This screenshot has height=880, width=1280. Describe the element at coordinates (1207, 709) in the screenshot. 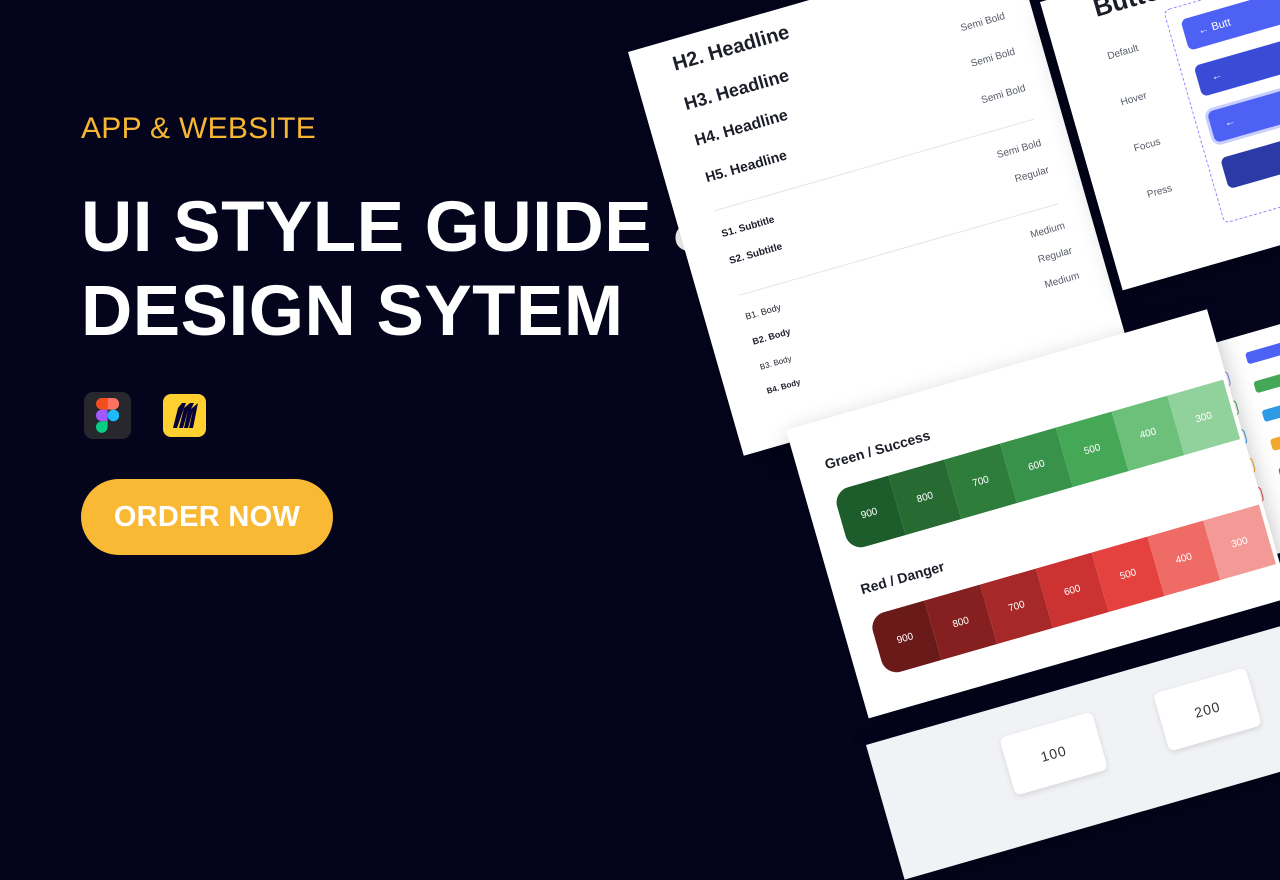

I see `spacing-box: 200` at that location.